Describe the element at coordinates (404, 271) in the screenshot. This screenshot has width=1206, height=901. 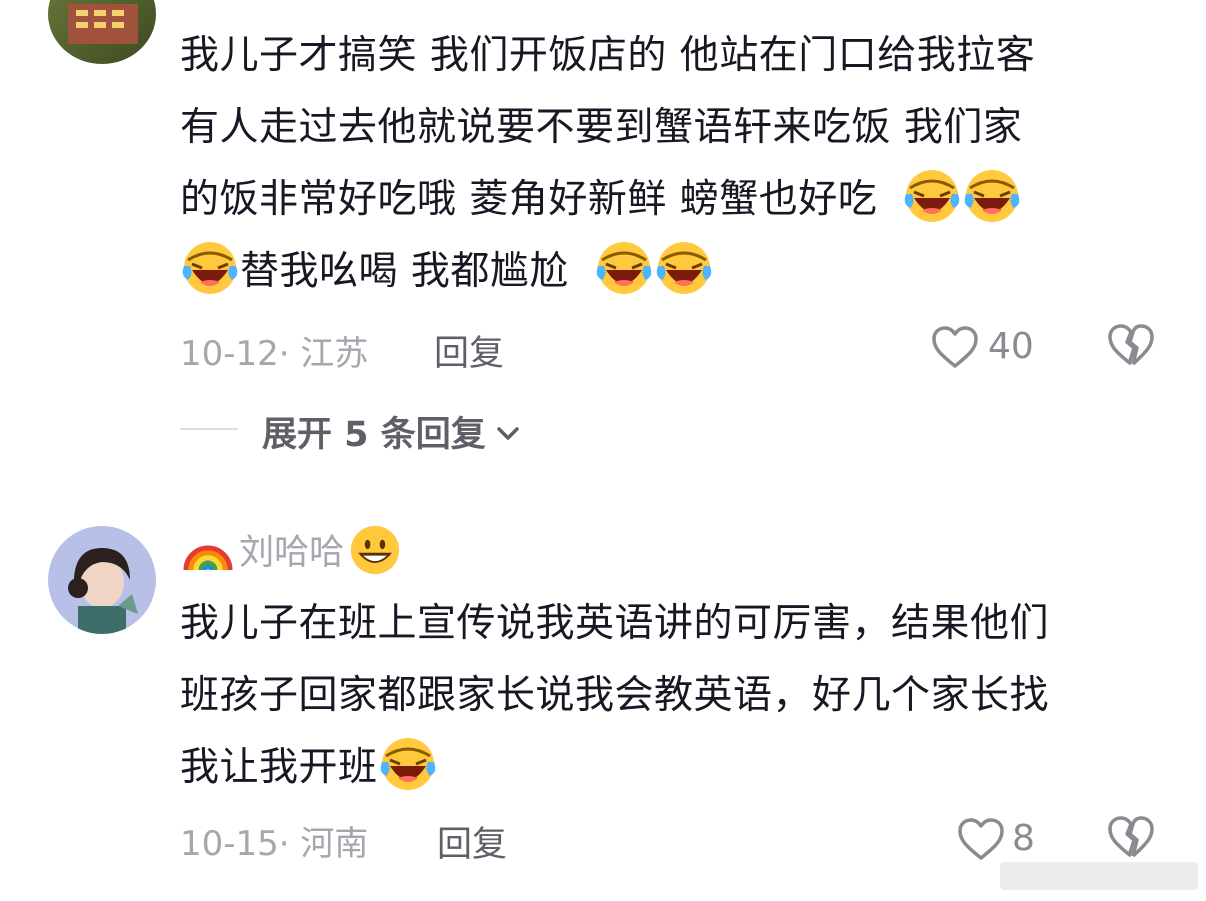
I see `comment-line-text: 替我吆喝 我都尴尬` at that location.